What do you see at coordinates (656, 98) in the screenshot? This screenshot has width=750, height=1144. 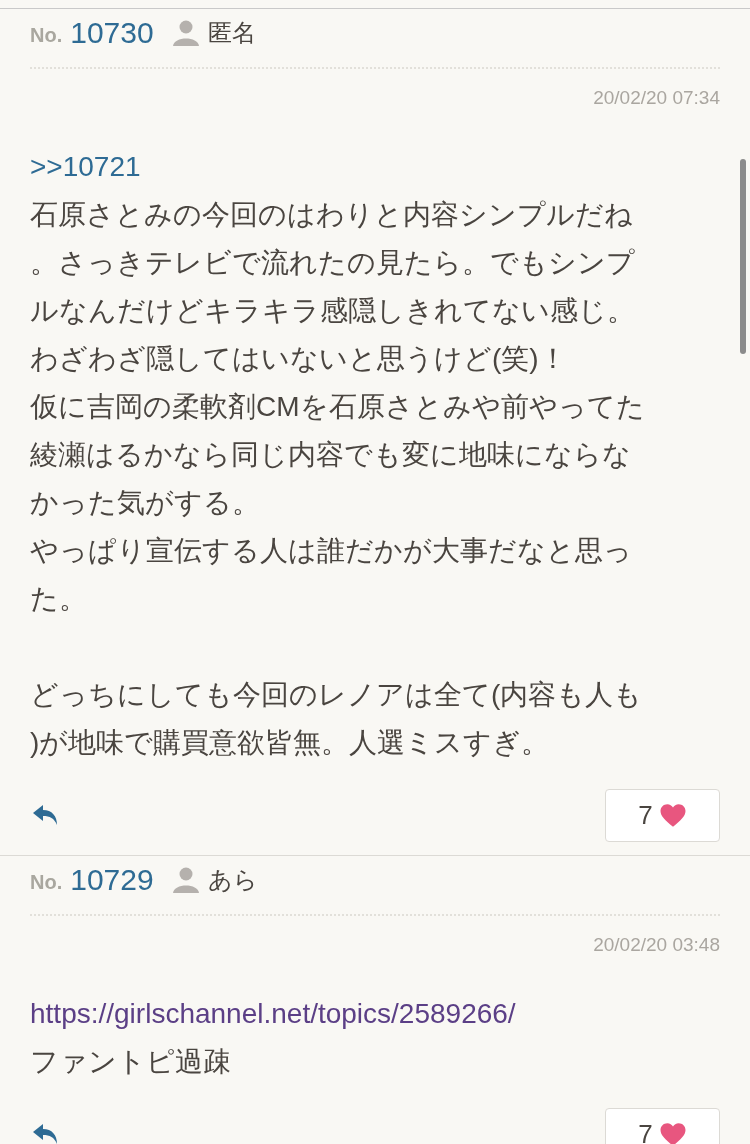 I see `post-date: 20/02/20 07:34` at bounding box center [656, 98].